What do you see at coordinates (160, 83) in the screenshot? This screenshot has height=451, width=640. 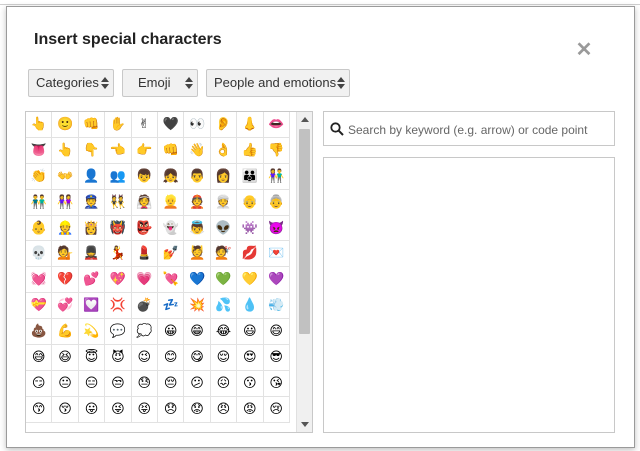 I see `character-set-dropdown: Emoji` at bounding box center [160, 83].